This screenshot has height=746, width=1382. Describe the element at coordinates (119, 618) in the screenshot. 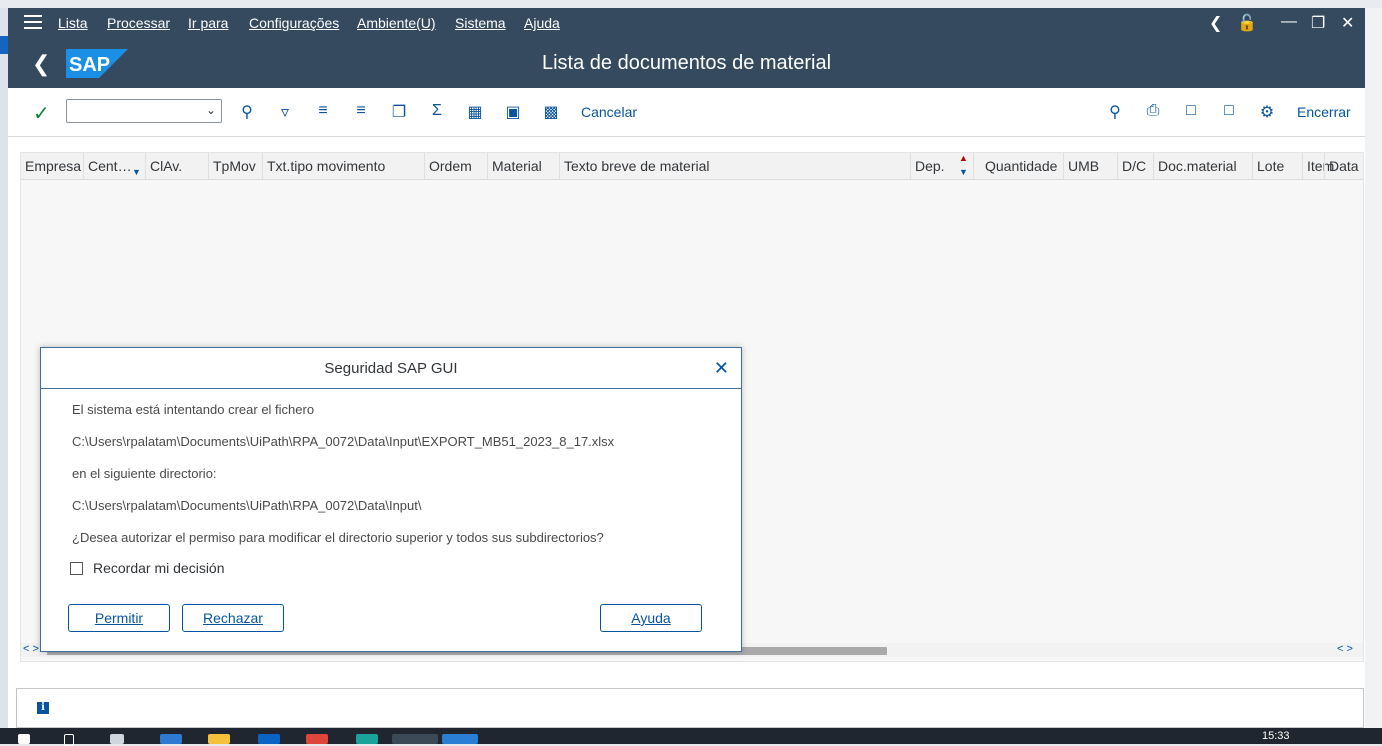

I see `allow-button: Permitir` at that location.